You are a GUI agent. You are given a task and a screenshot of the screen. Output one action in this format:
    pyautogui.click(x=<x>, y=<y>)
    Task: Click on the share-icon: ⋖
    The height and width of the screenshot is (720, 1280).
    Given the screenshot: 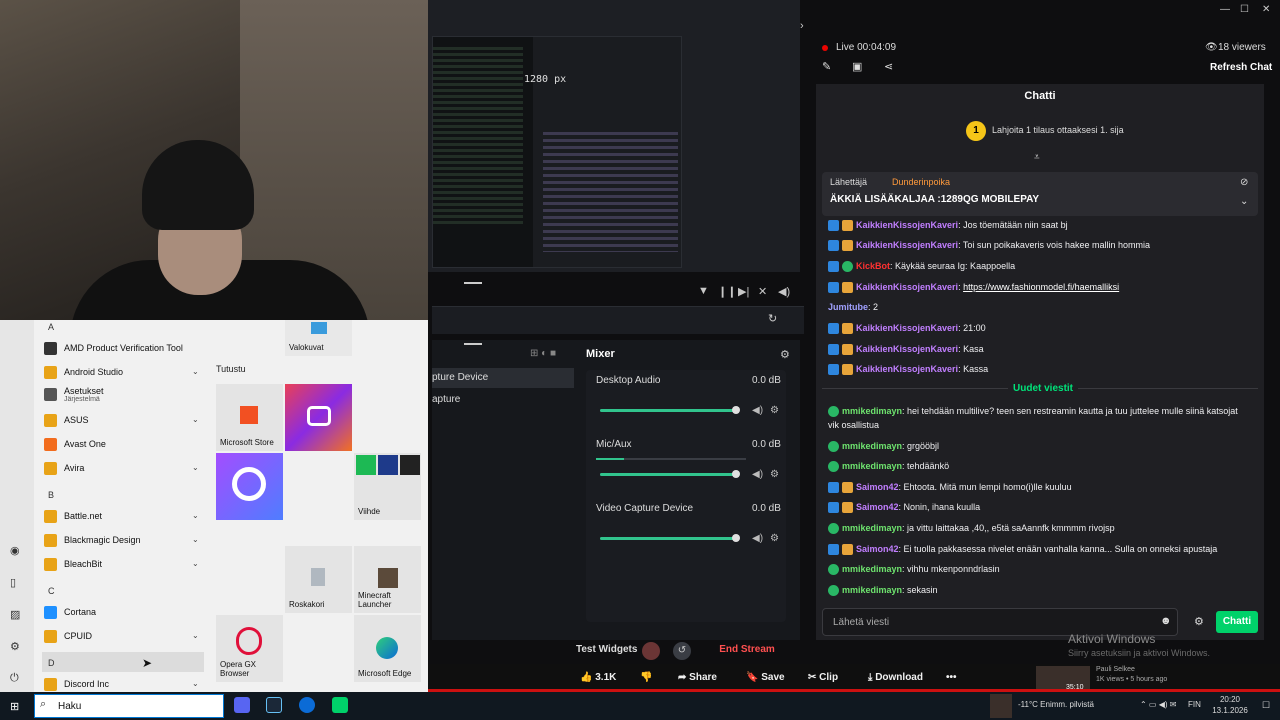 What is the action you would take?
    pyautogui.click(x=888, y=66)
    